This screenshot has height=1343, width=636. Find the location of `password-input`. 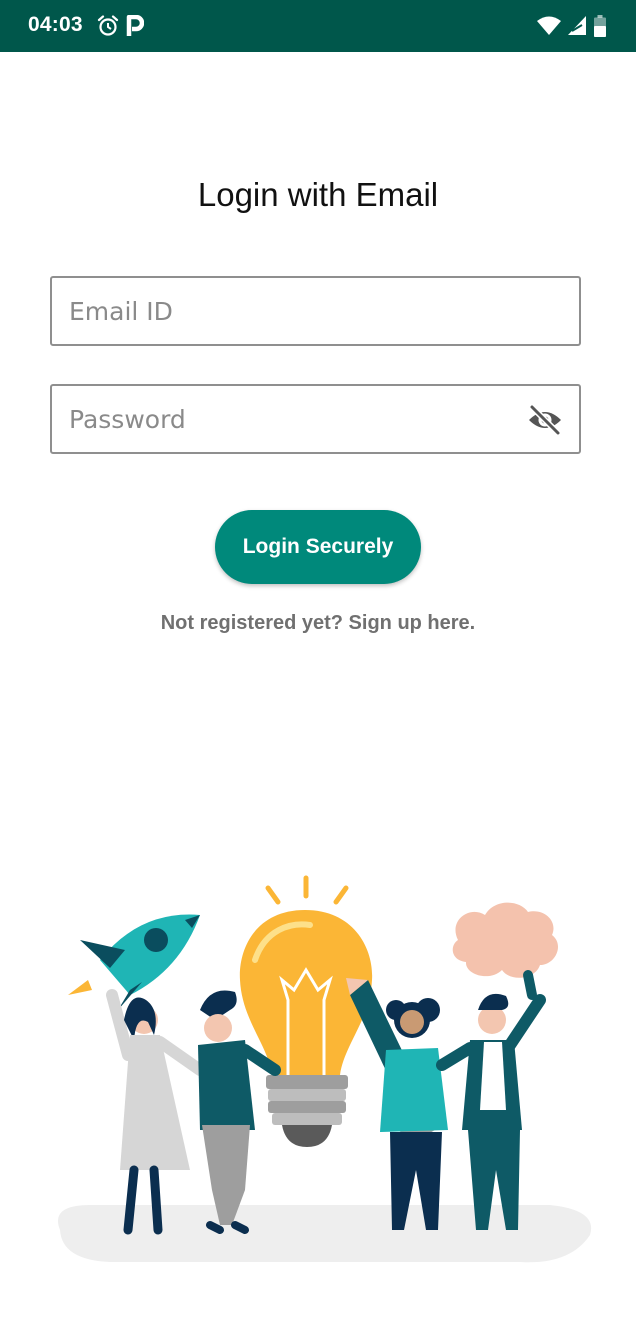

password-input is located at coordinates (315, 419).